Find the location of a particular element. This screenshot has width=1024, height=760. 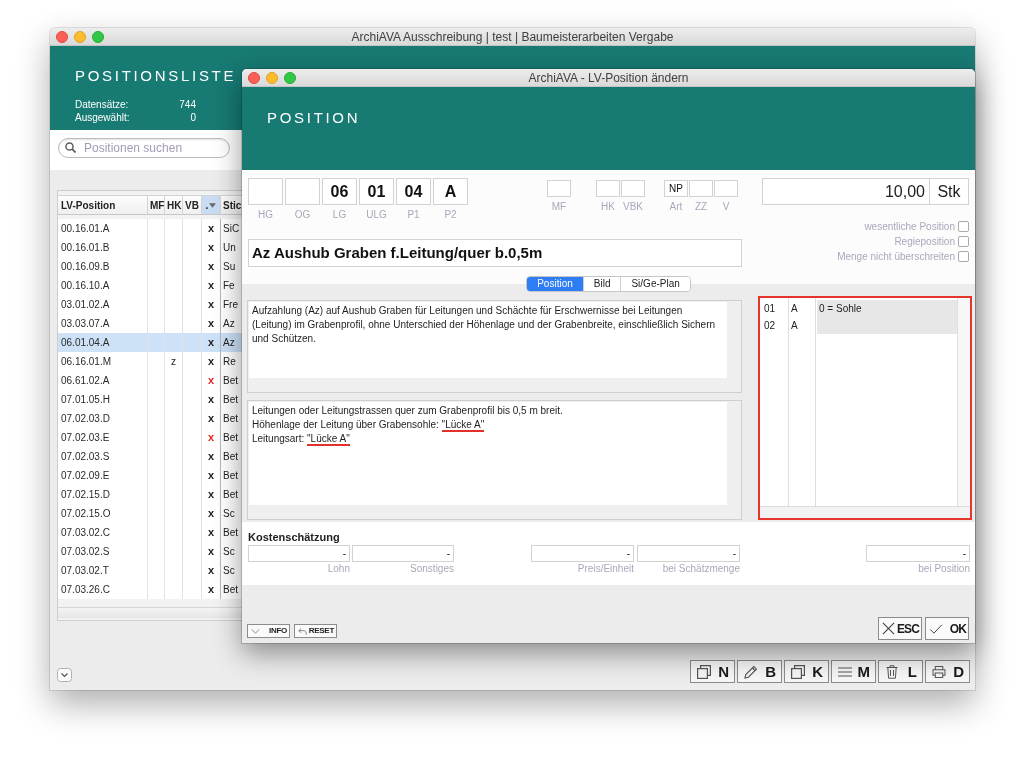

table-cell: 07.02.15.D is located at coordinates (103, 494).